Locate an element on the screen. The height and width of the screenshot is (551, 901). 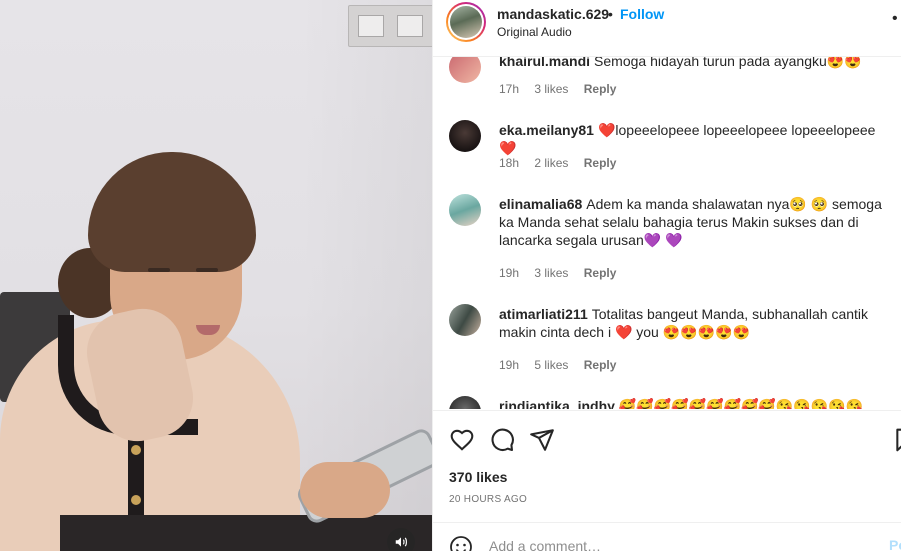
heart-icon is located at coordinates (462, 440).